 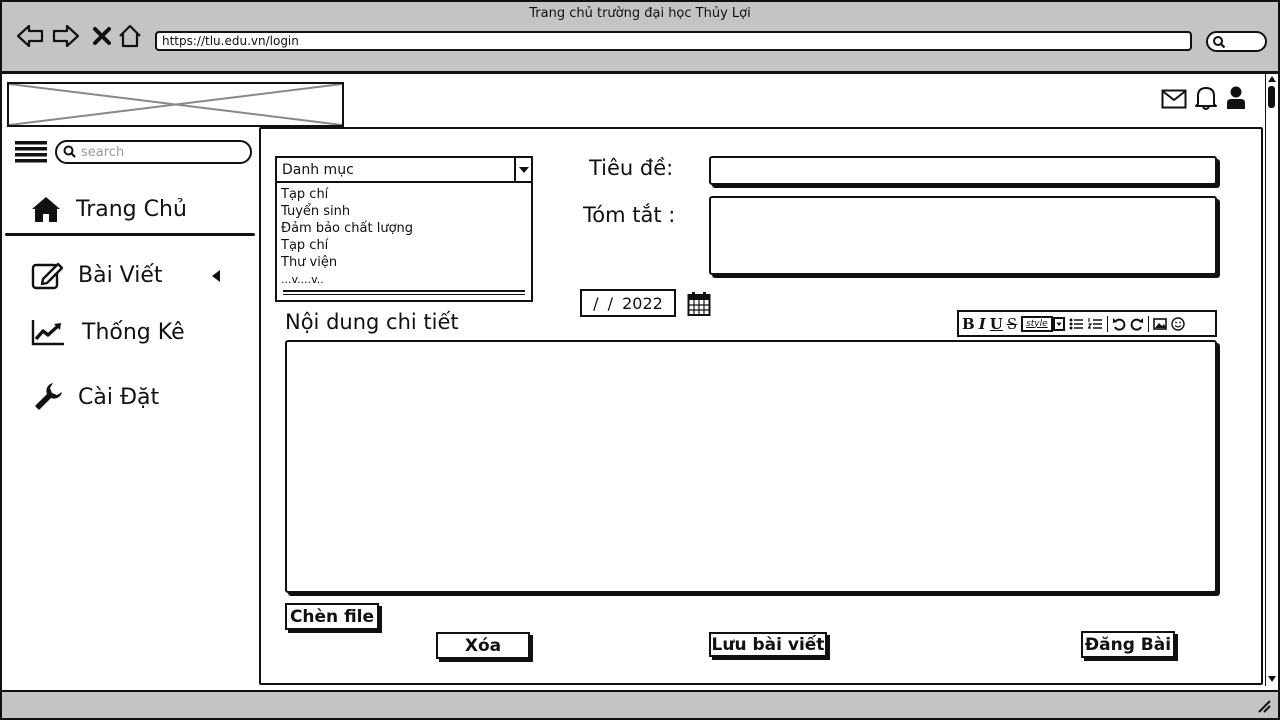 What do you see at coordinates (1271, 380) in the screenshot?
I see `scrollbar` at bounding box center [1271, 380].